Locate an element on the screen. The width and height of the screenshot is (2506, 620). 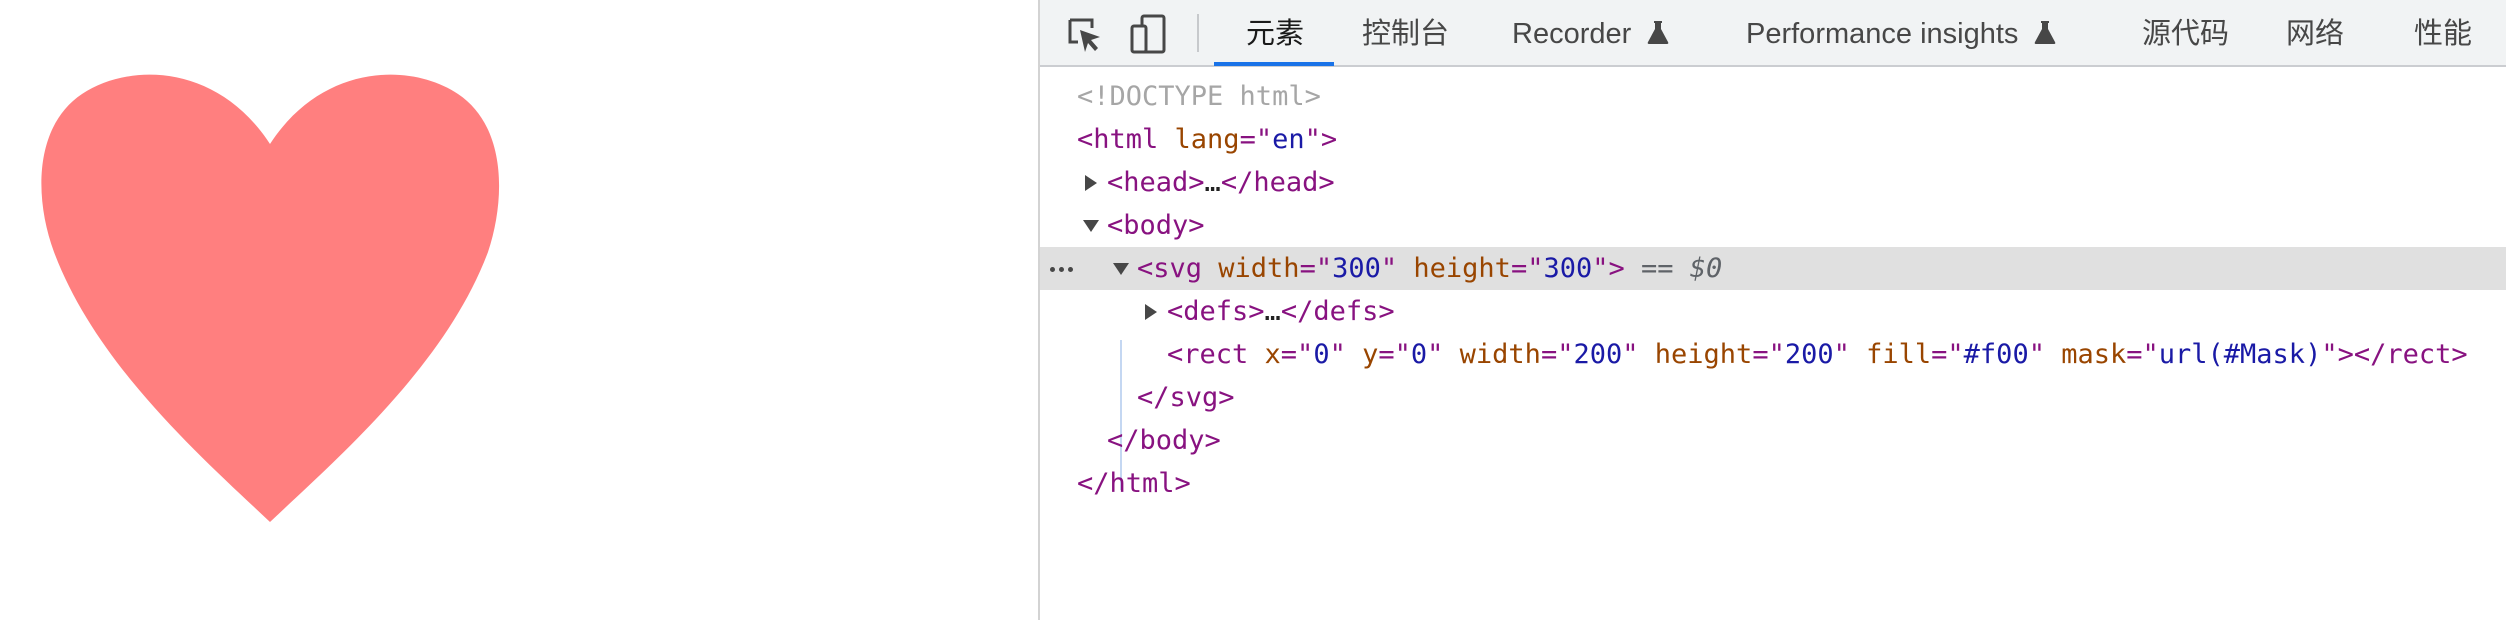
tab-console-label: 控制台 is located at coordinates (1406, 34).